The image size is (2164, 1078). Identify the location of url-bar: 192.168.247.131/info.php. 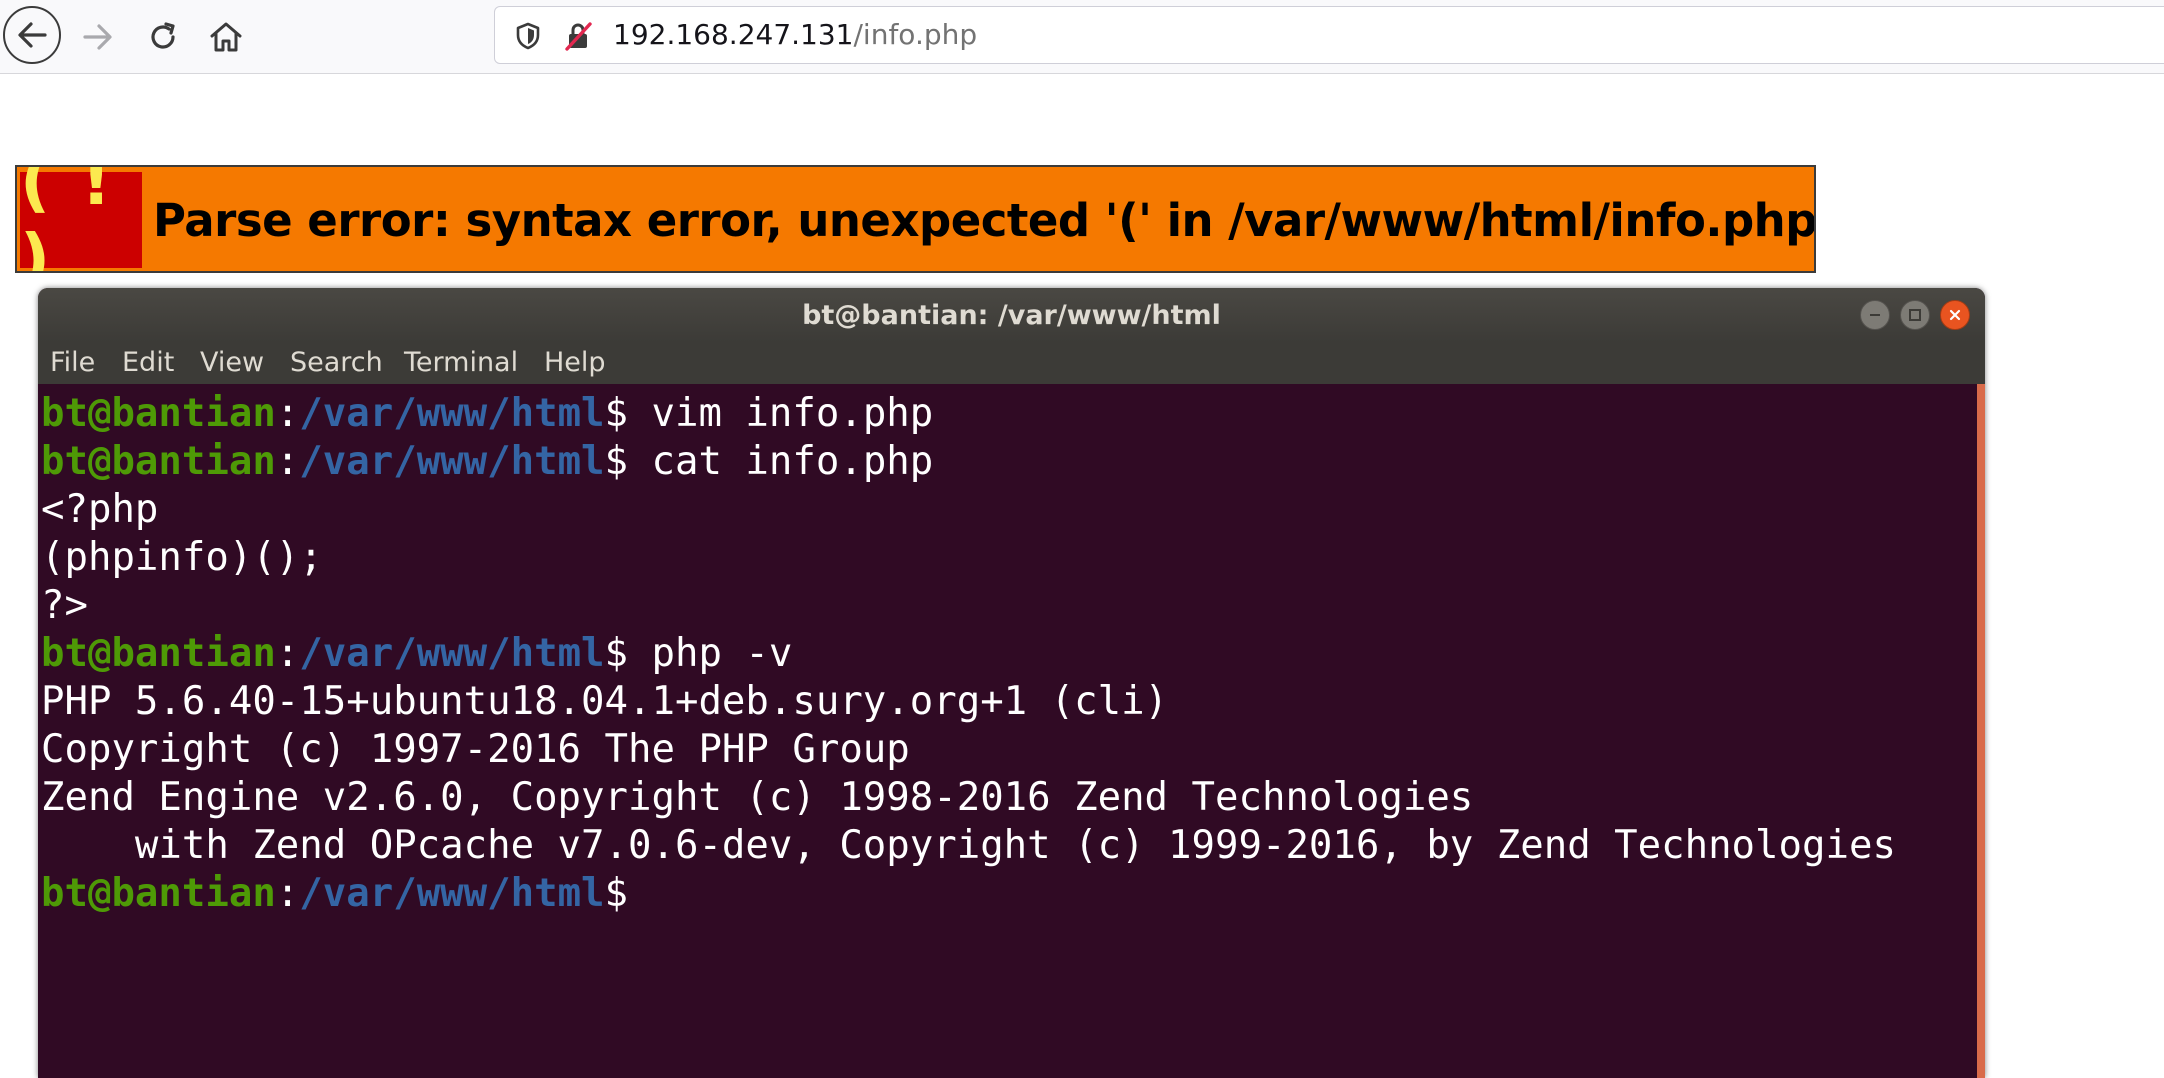
(1329, 35).